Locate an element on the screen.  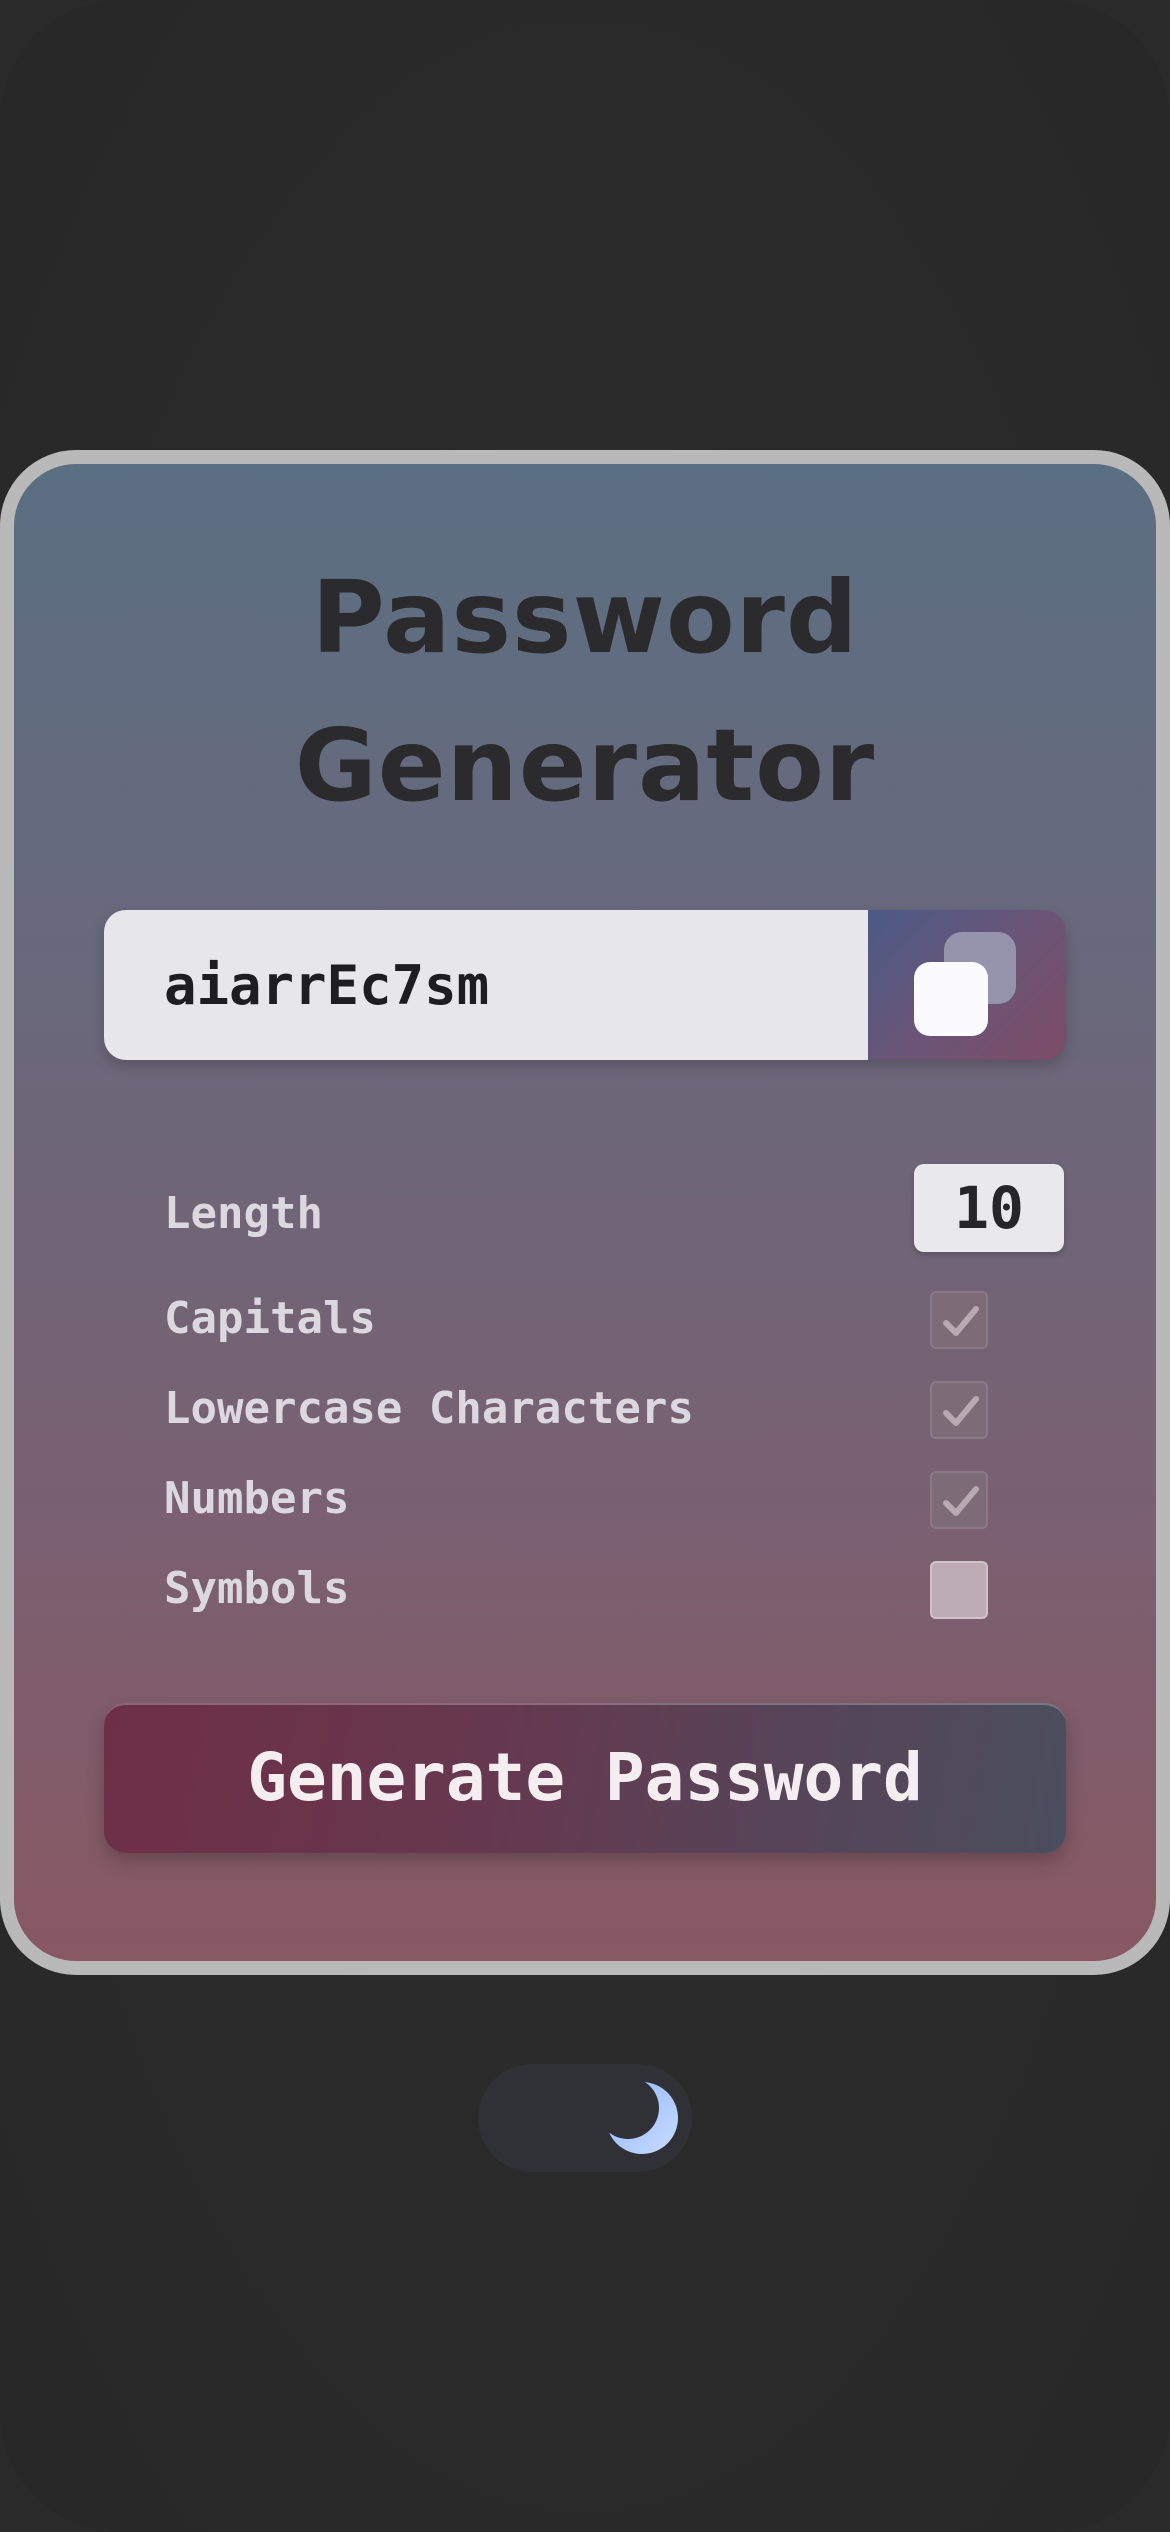
capitals-label: Capitals is located at coordinates (270, 1318).